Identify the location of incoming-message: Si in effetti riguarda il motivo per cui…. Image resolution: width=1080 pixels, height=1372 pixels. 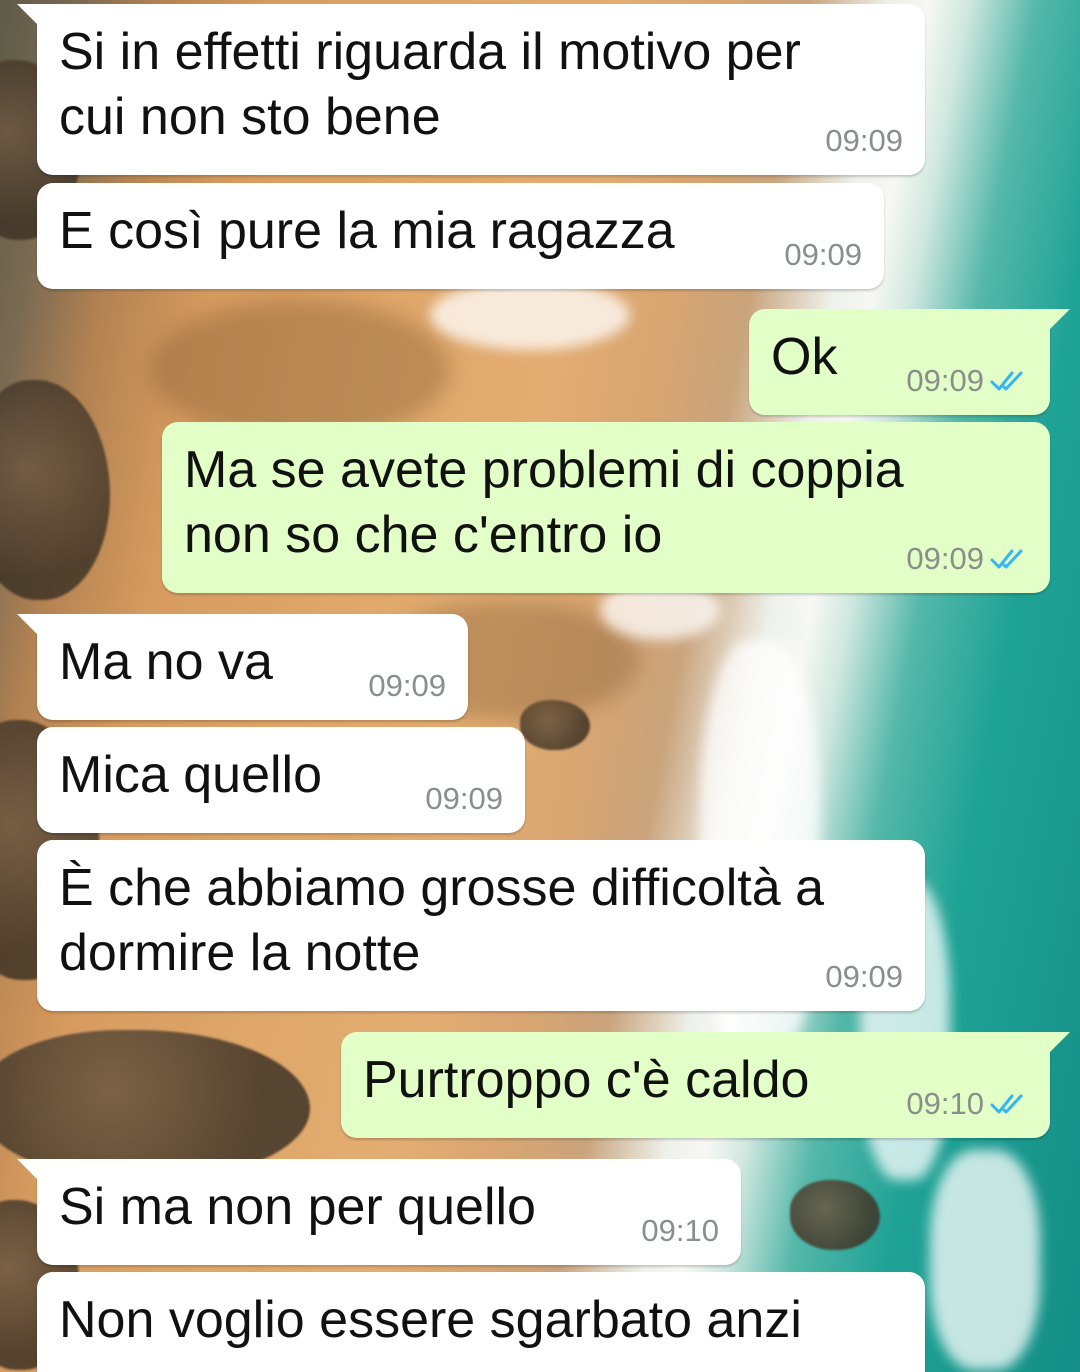
(471, 89).